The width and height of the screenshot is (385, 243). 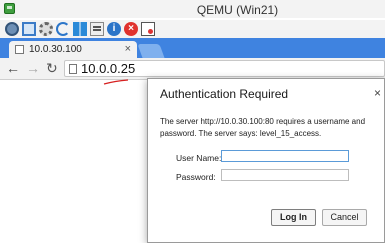 What do you see at coordinates (114, 29) in the screenshot?
I see `info-icon: i` at bounding box center [114, 29].